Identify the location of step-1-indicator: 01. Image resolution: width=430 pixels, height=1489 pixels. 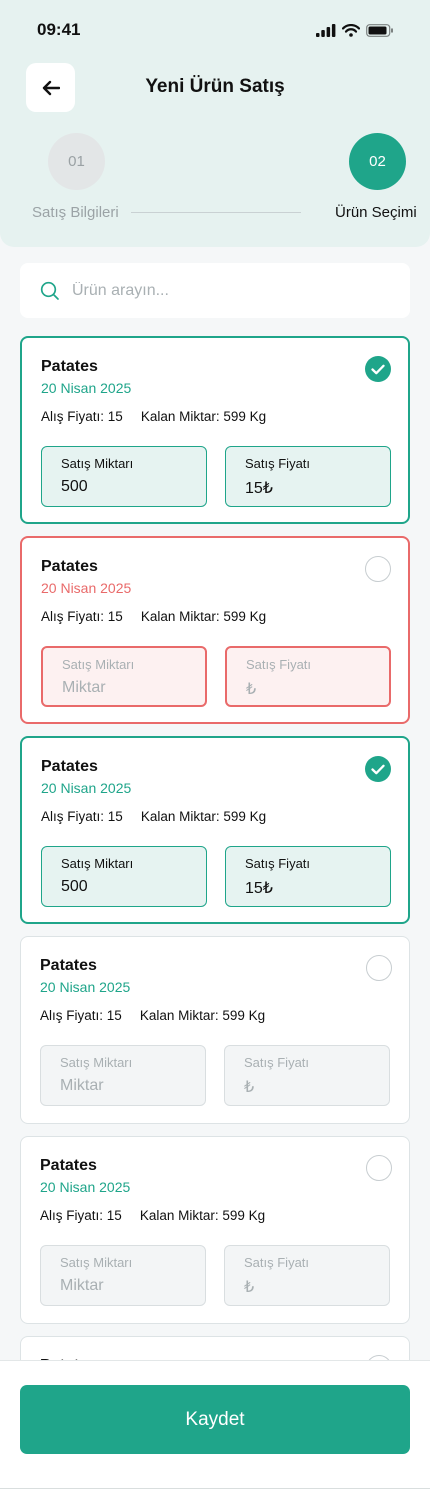
(76, 161).